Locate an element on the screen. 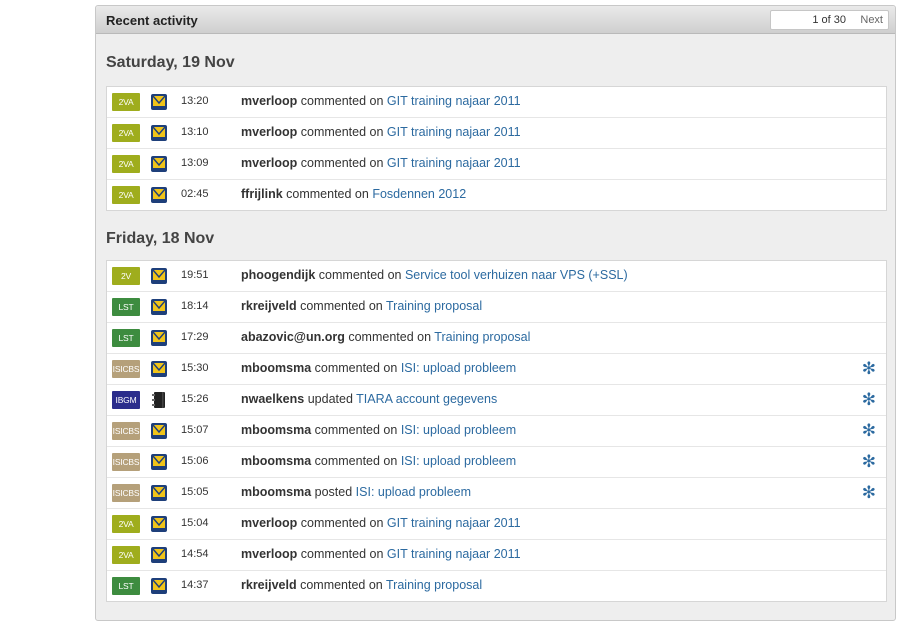  activity-user: abazovic@un.org is located at coordinates (293, 337).